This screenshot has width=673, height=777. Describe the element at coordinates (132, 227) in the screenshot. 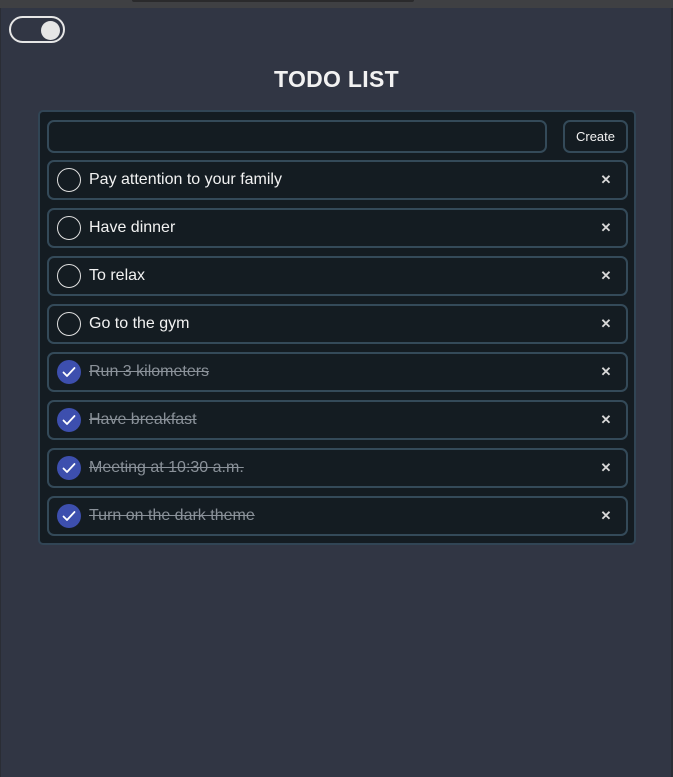

I see `todo-text: Have dinner` at that location.